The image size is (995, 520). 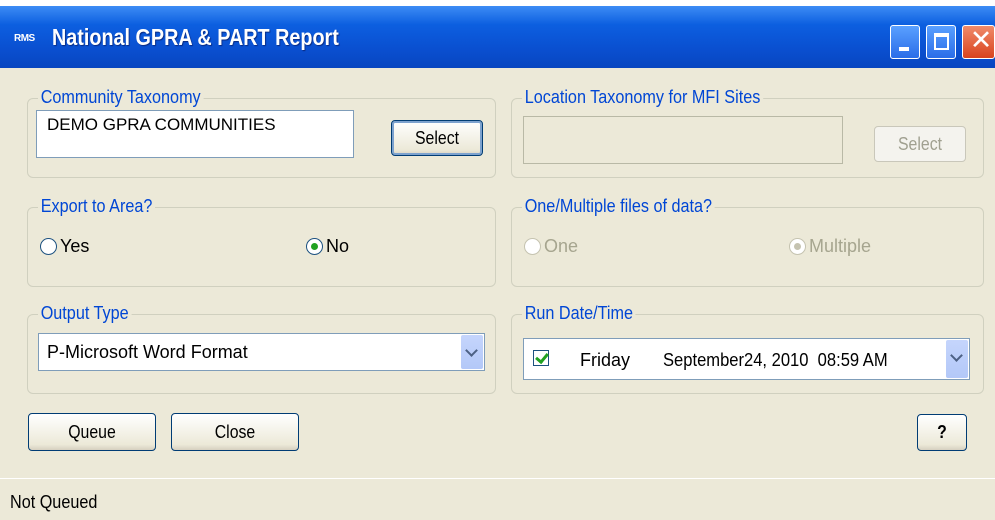 What do you see at coordinates (75, 246) in the screenshot?
I see `export-yes-label: Yes` at bounding box center [75, 246].